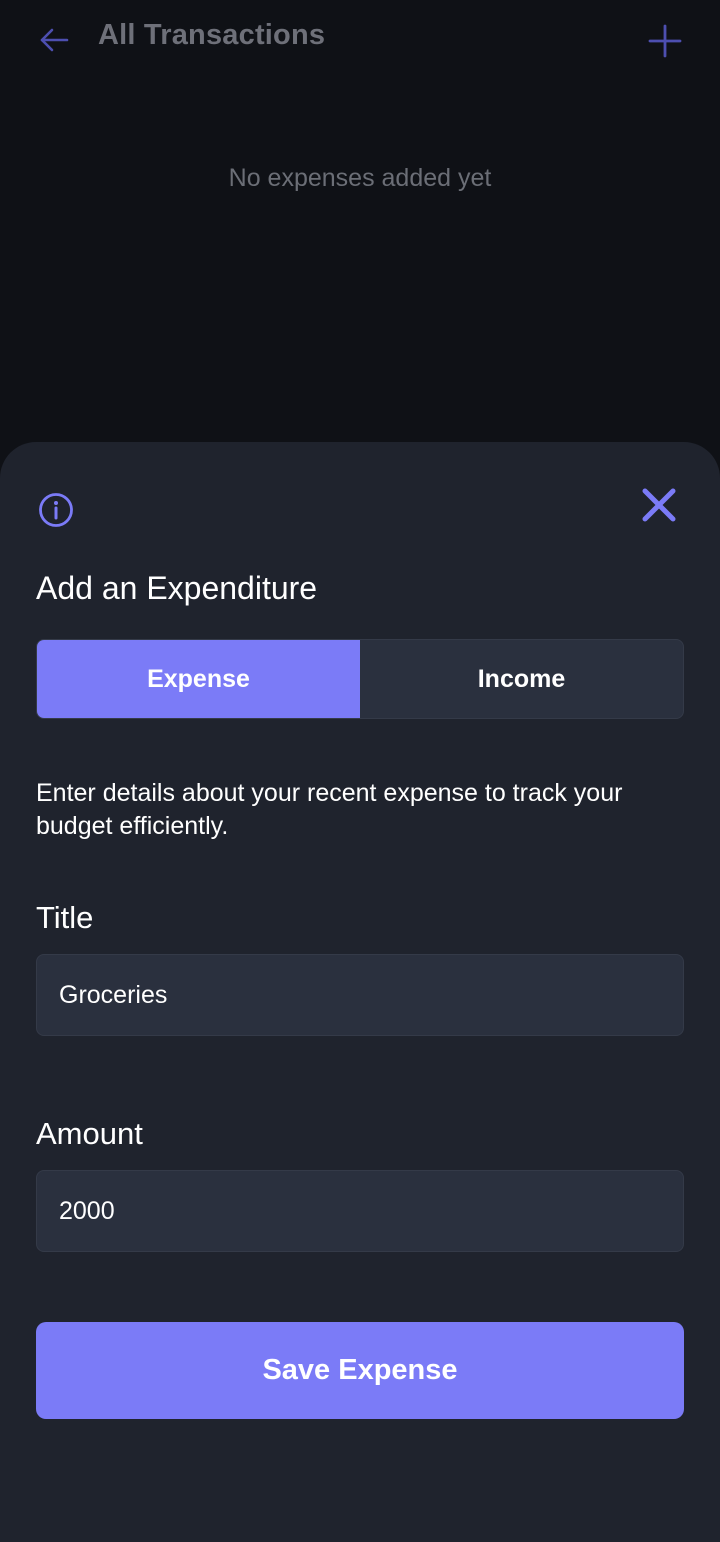 The width and height of the screenshot is (720, 1542). Describe the element at coordinates (198, 679) in the screenshot. I see `tab-expense: Expense` at that location.